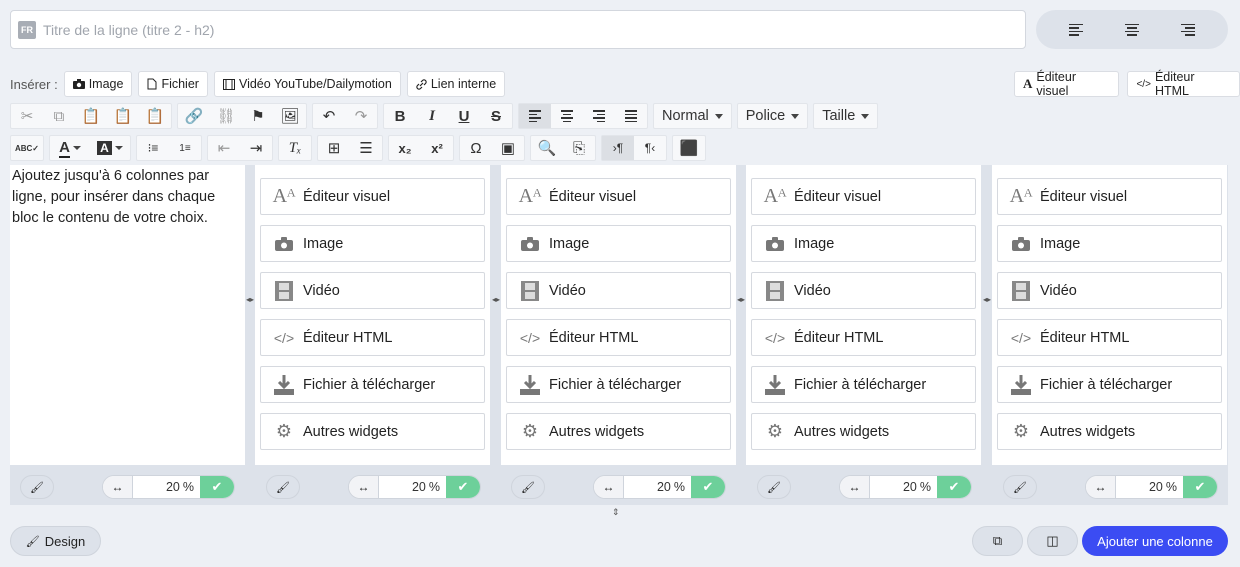  I want to click on underline-button: U, so click(464, 116).